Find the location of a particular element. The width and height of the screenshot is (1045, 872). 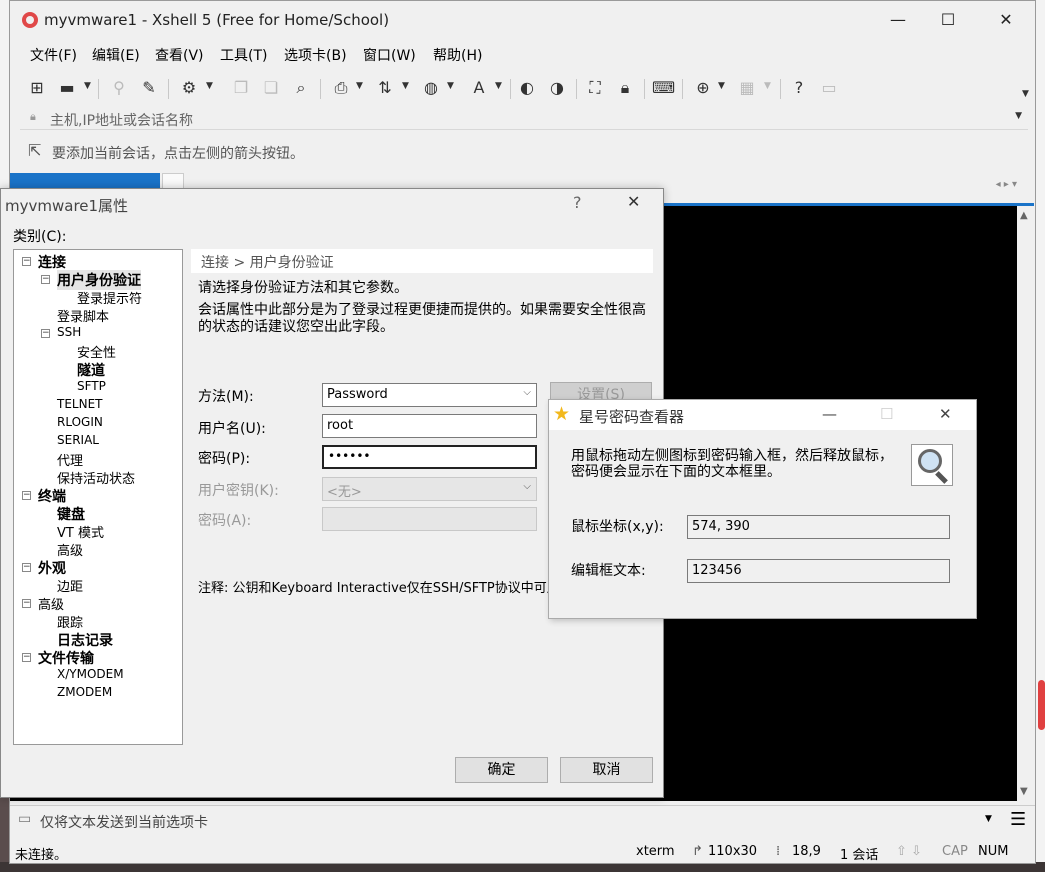

globe-icon: ◍ is located at coordinates (431, 88).